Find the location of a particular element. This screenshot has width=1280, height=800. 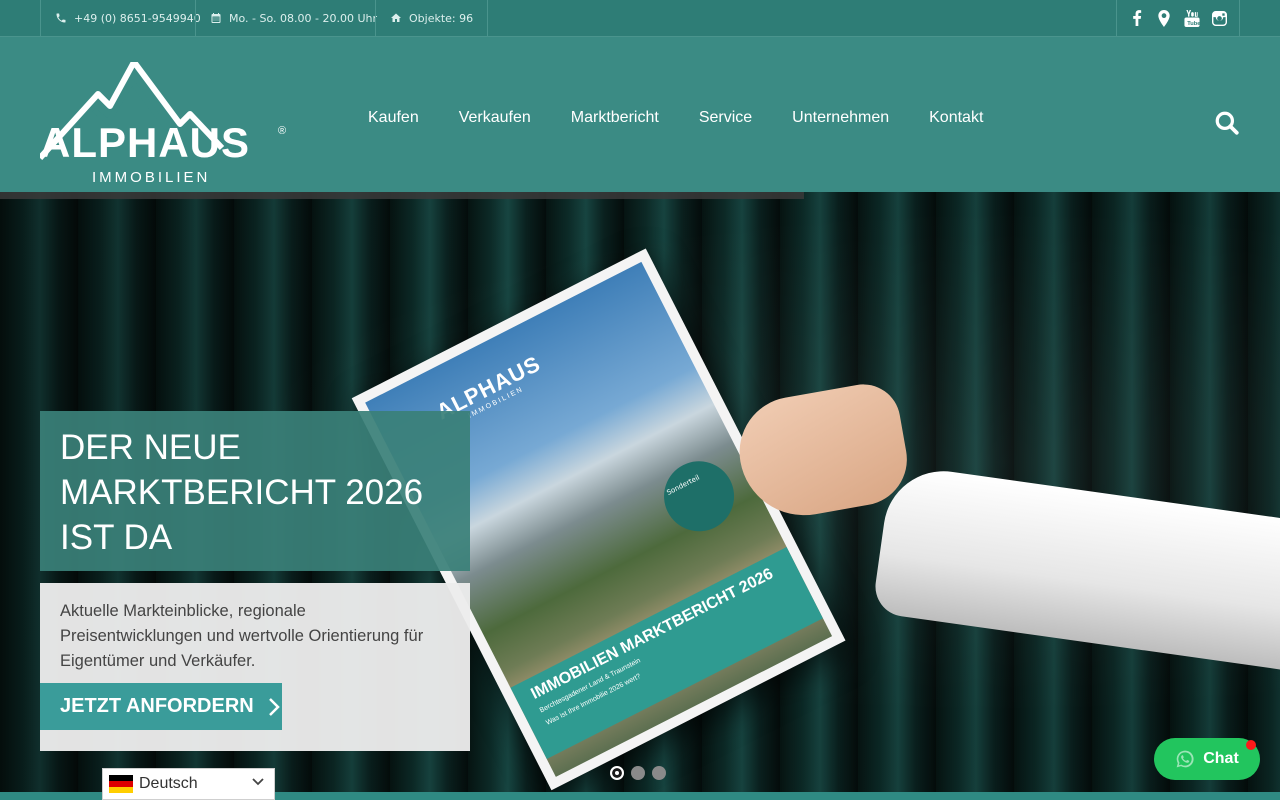

chat-notification-badge is located at coordinates (1251, 745).